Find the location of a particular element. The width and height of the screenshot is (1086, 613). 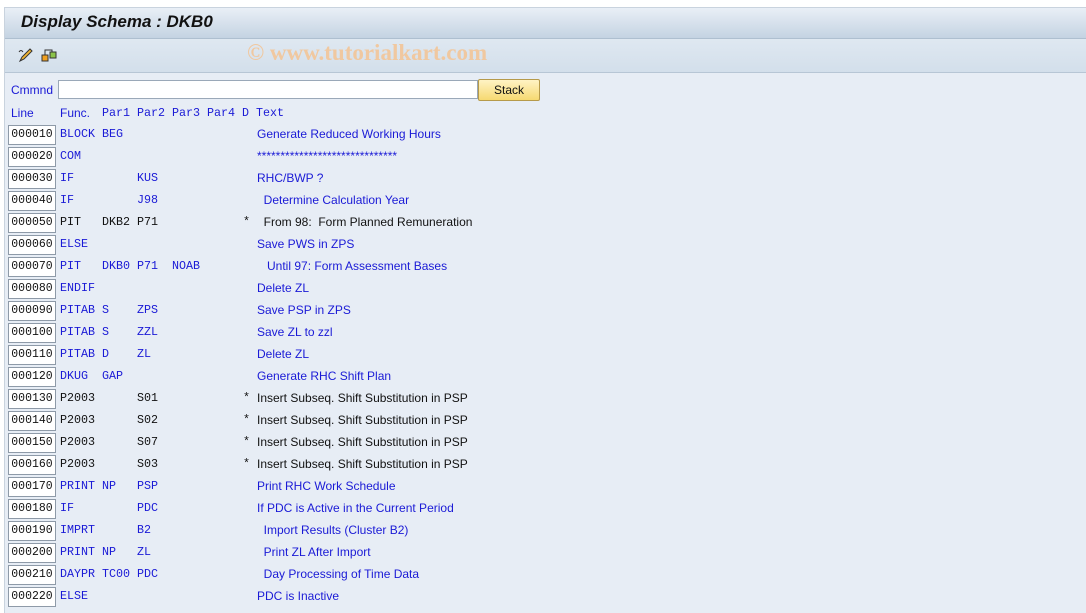

par2-cell: ZZL is located at coordinates (148, 332).